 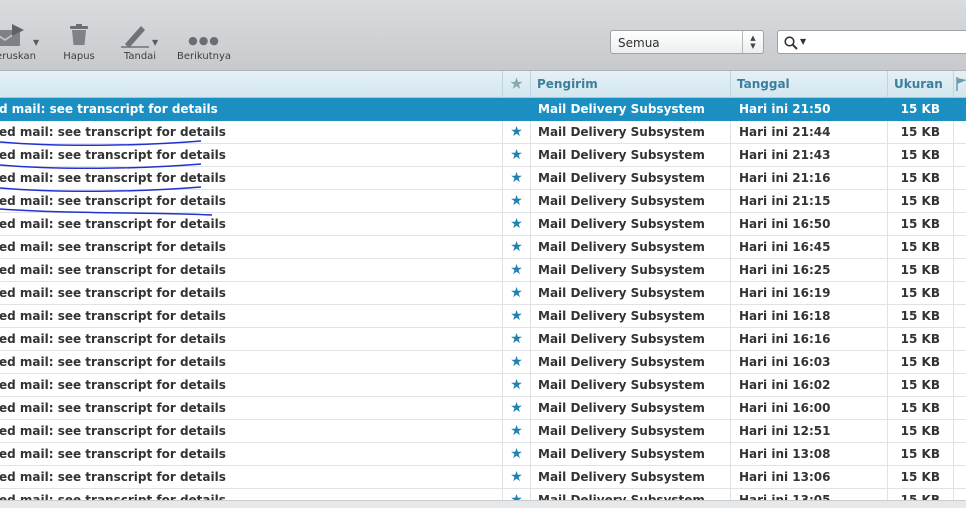 I want to click on filter-value: Semua, so click(x=639, y=43).